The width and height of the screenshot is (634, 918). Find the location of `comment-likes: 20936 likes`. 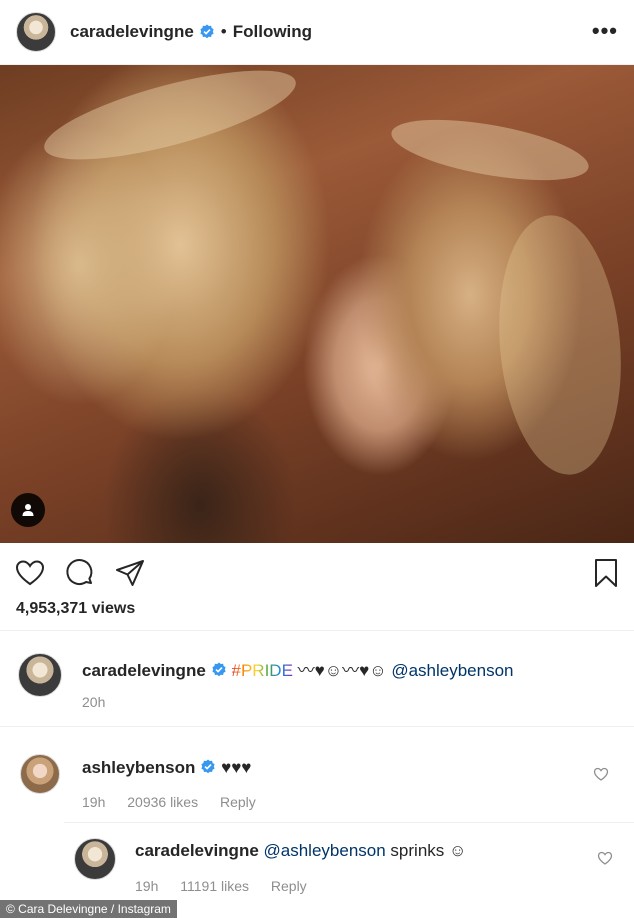

comment-likes: 20936 likes is located at coordinates (162, 802).